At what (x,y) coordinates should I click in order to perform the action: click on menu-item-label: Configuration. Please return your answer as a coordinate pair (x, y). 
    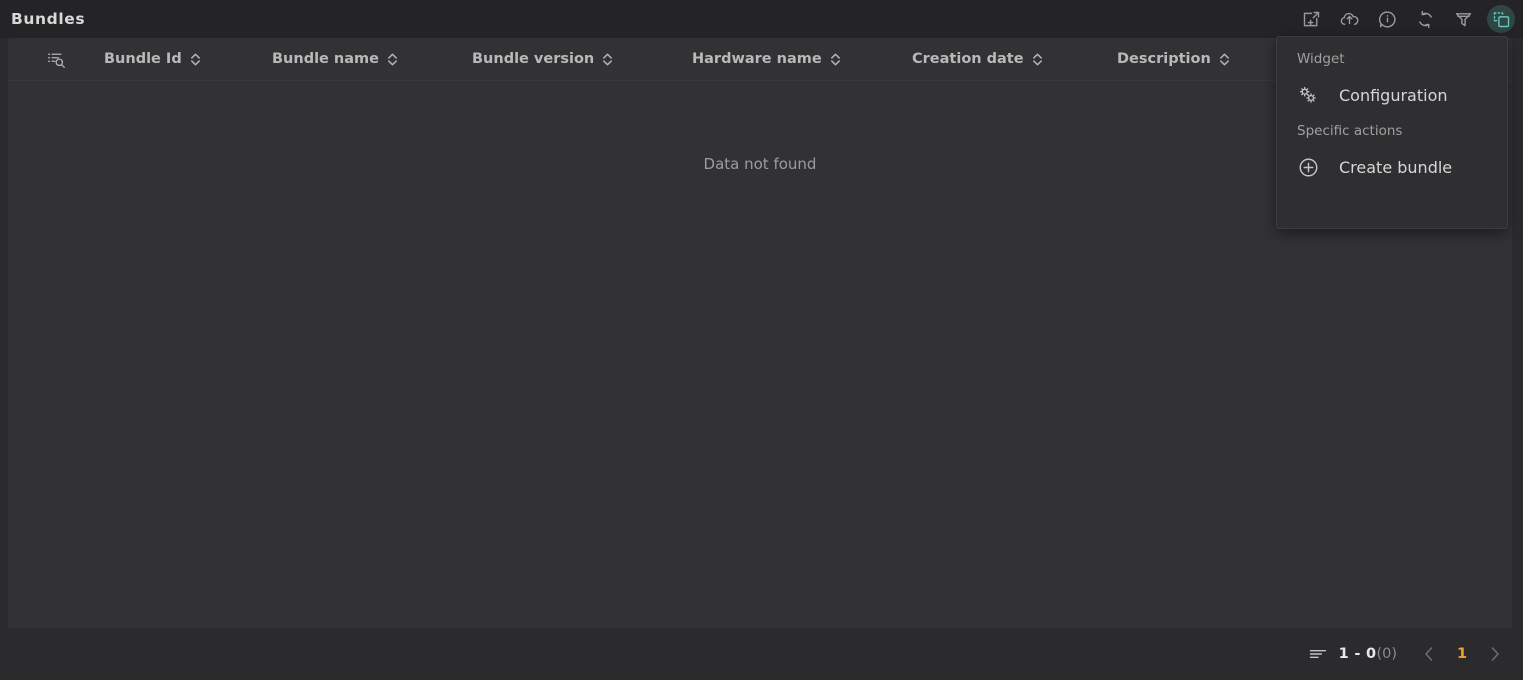
    Looking at the image, I should click on (1393, 95).